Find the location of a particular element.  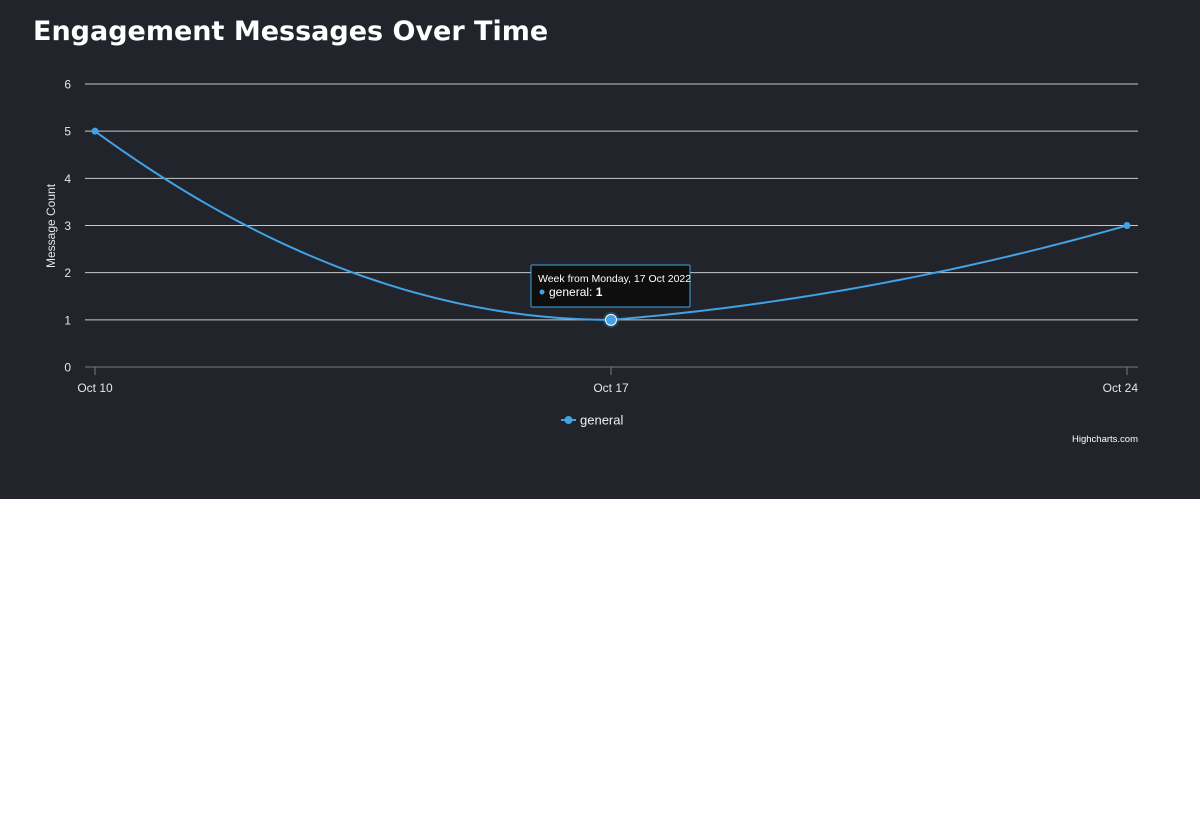

y-tick-label-3: 3 is located at coordinates (67, 226).